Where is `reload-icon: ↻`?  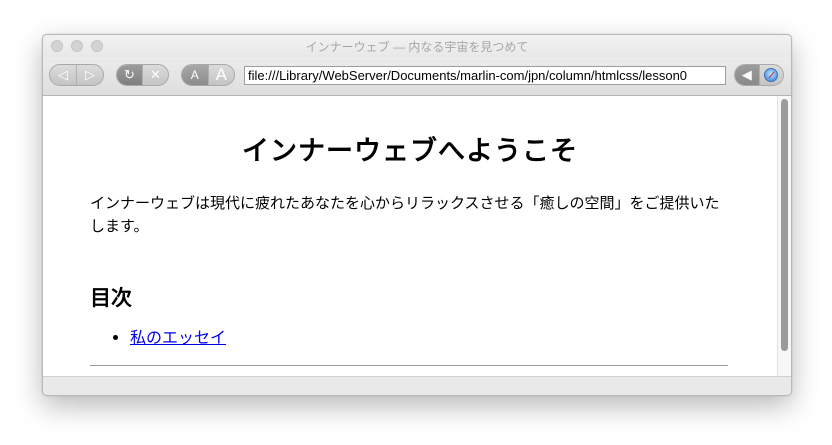
reload-icon: ↻ is located at coordinates (129, 74).